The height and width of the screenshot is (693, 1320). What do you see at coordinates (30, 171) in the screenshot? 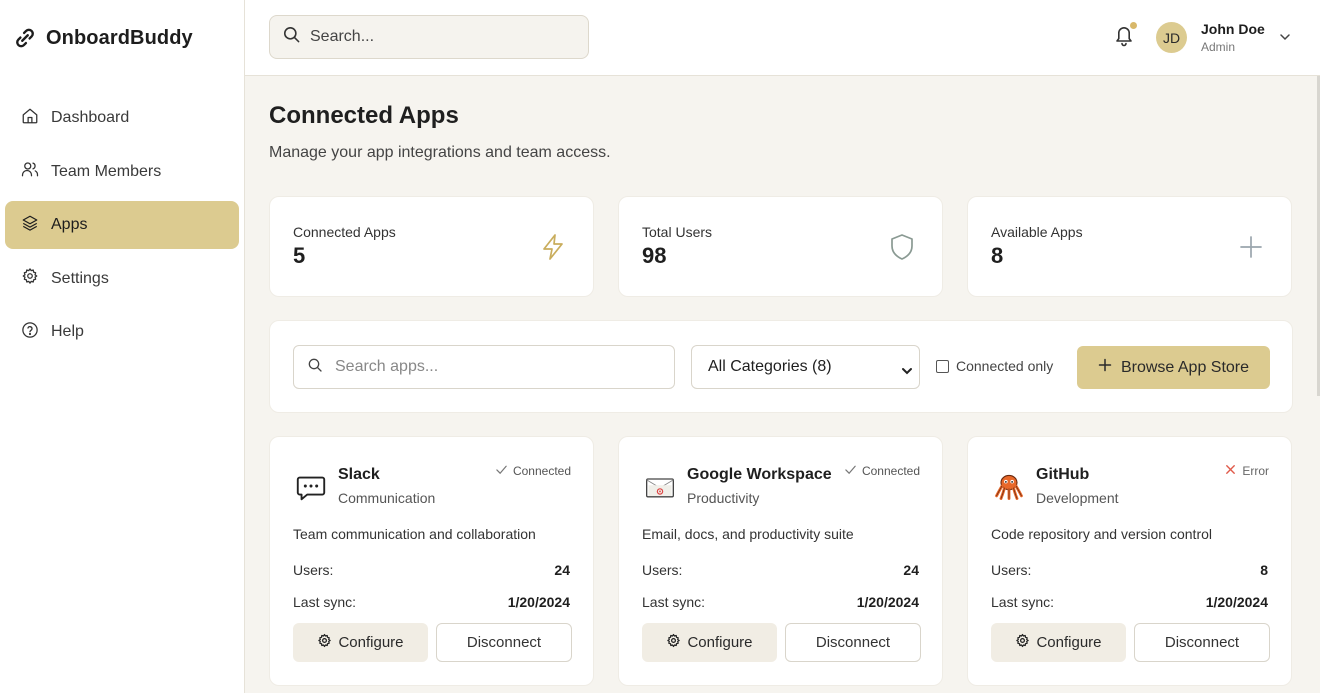
I see `users-icon` at bounding box center [30, 171].